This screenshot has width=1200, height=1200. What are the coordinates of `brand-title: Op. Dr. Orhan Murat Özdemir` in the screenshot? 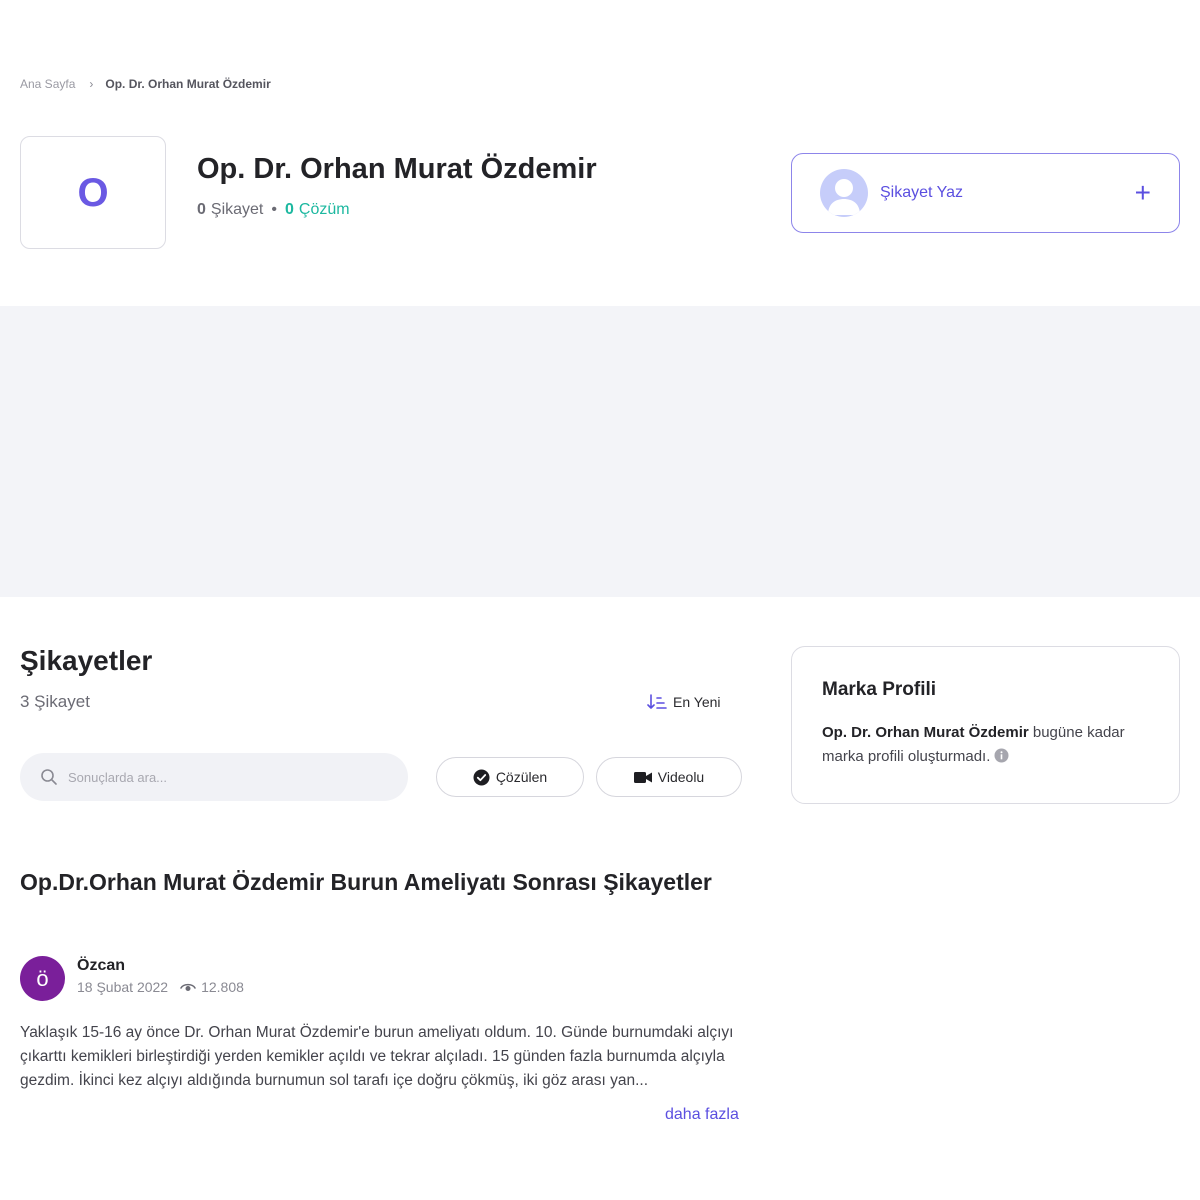 It's located at (397, 169).